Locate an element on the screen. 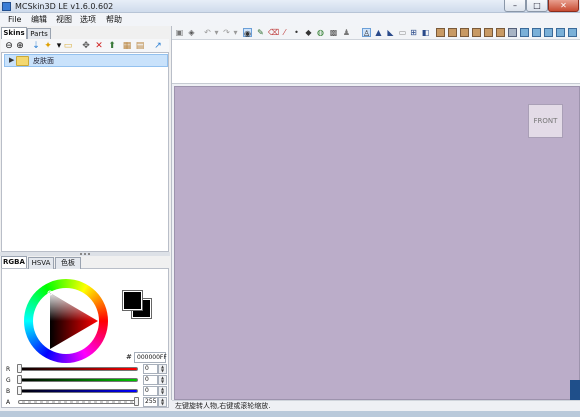  wand-icon: ↗ is located at coordinates (158, 46).